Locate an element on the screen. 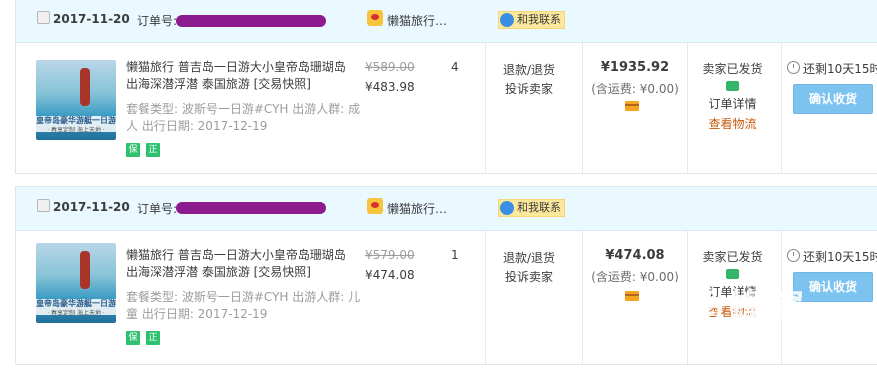 This screenshot has height=368, width=877. original-price: ¥589.00 is located at coordinates (390, 67).